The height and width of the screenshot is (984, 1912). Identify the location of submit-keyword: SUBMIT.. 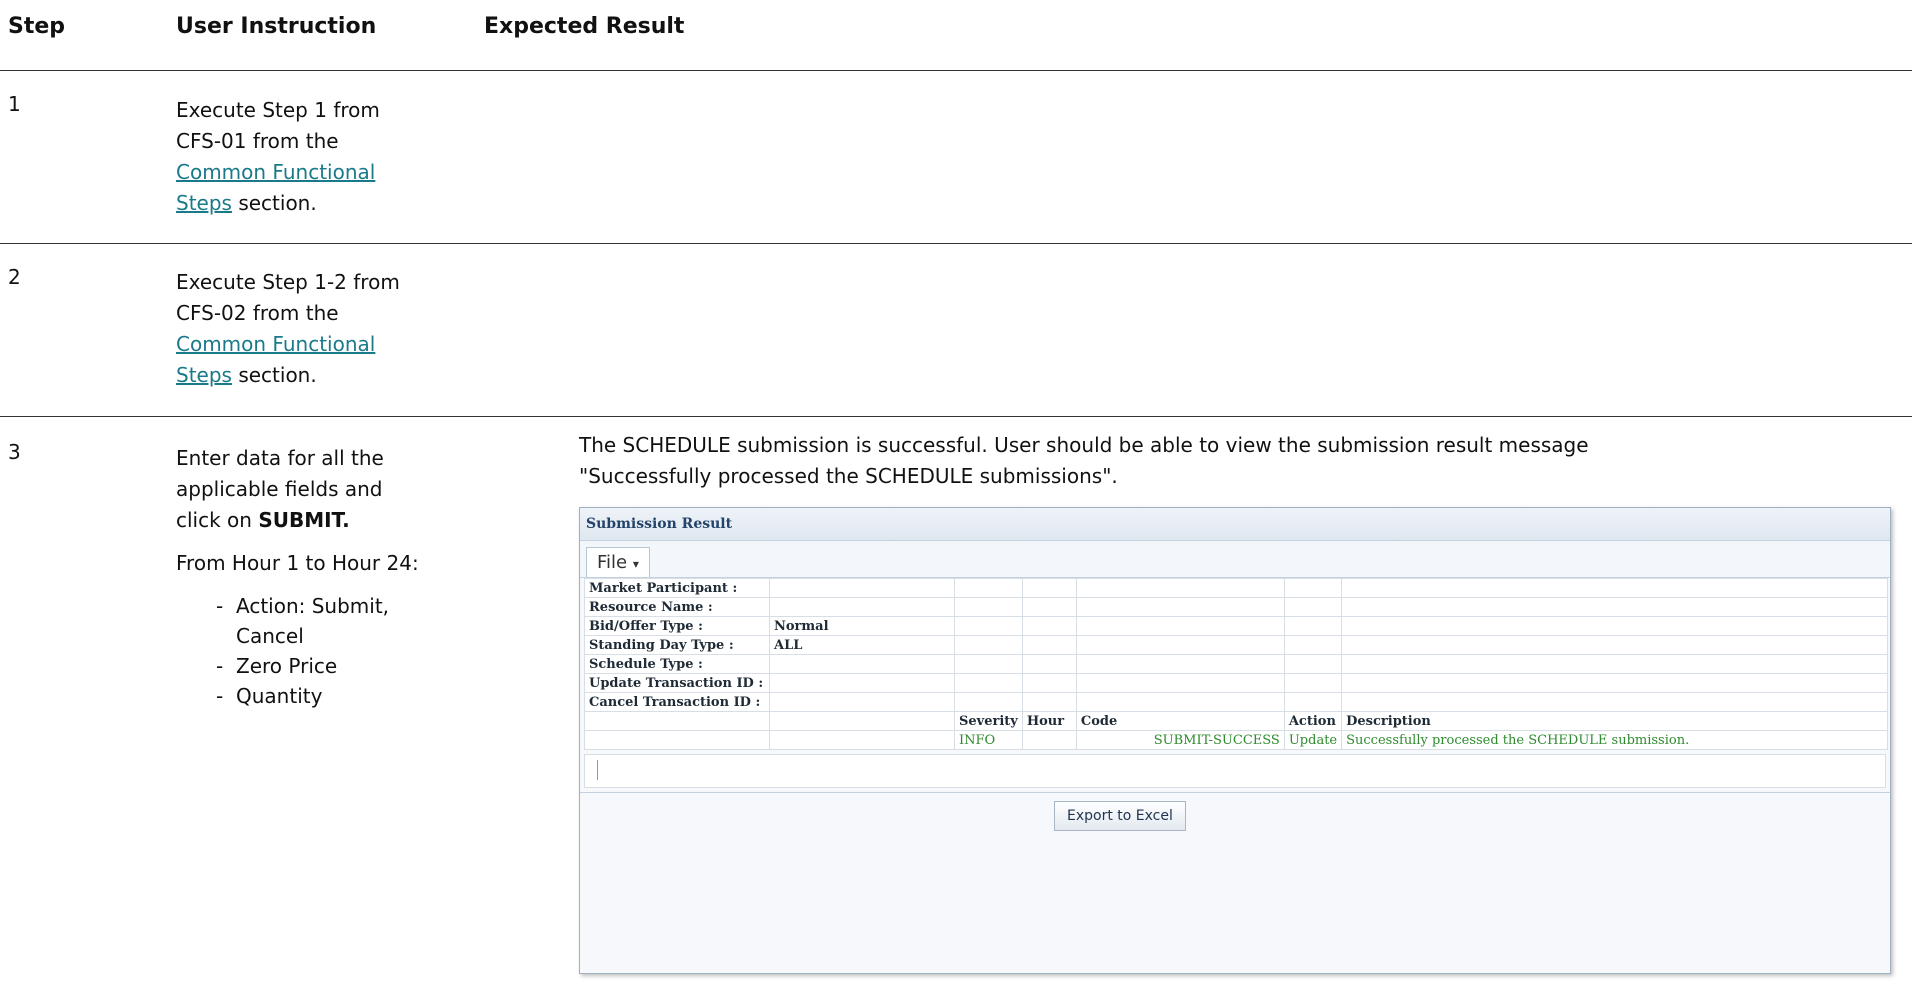
(304, 520).